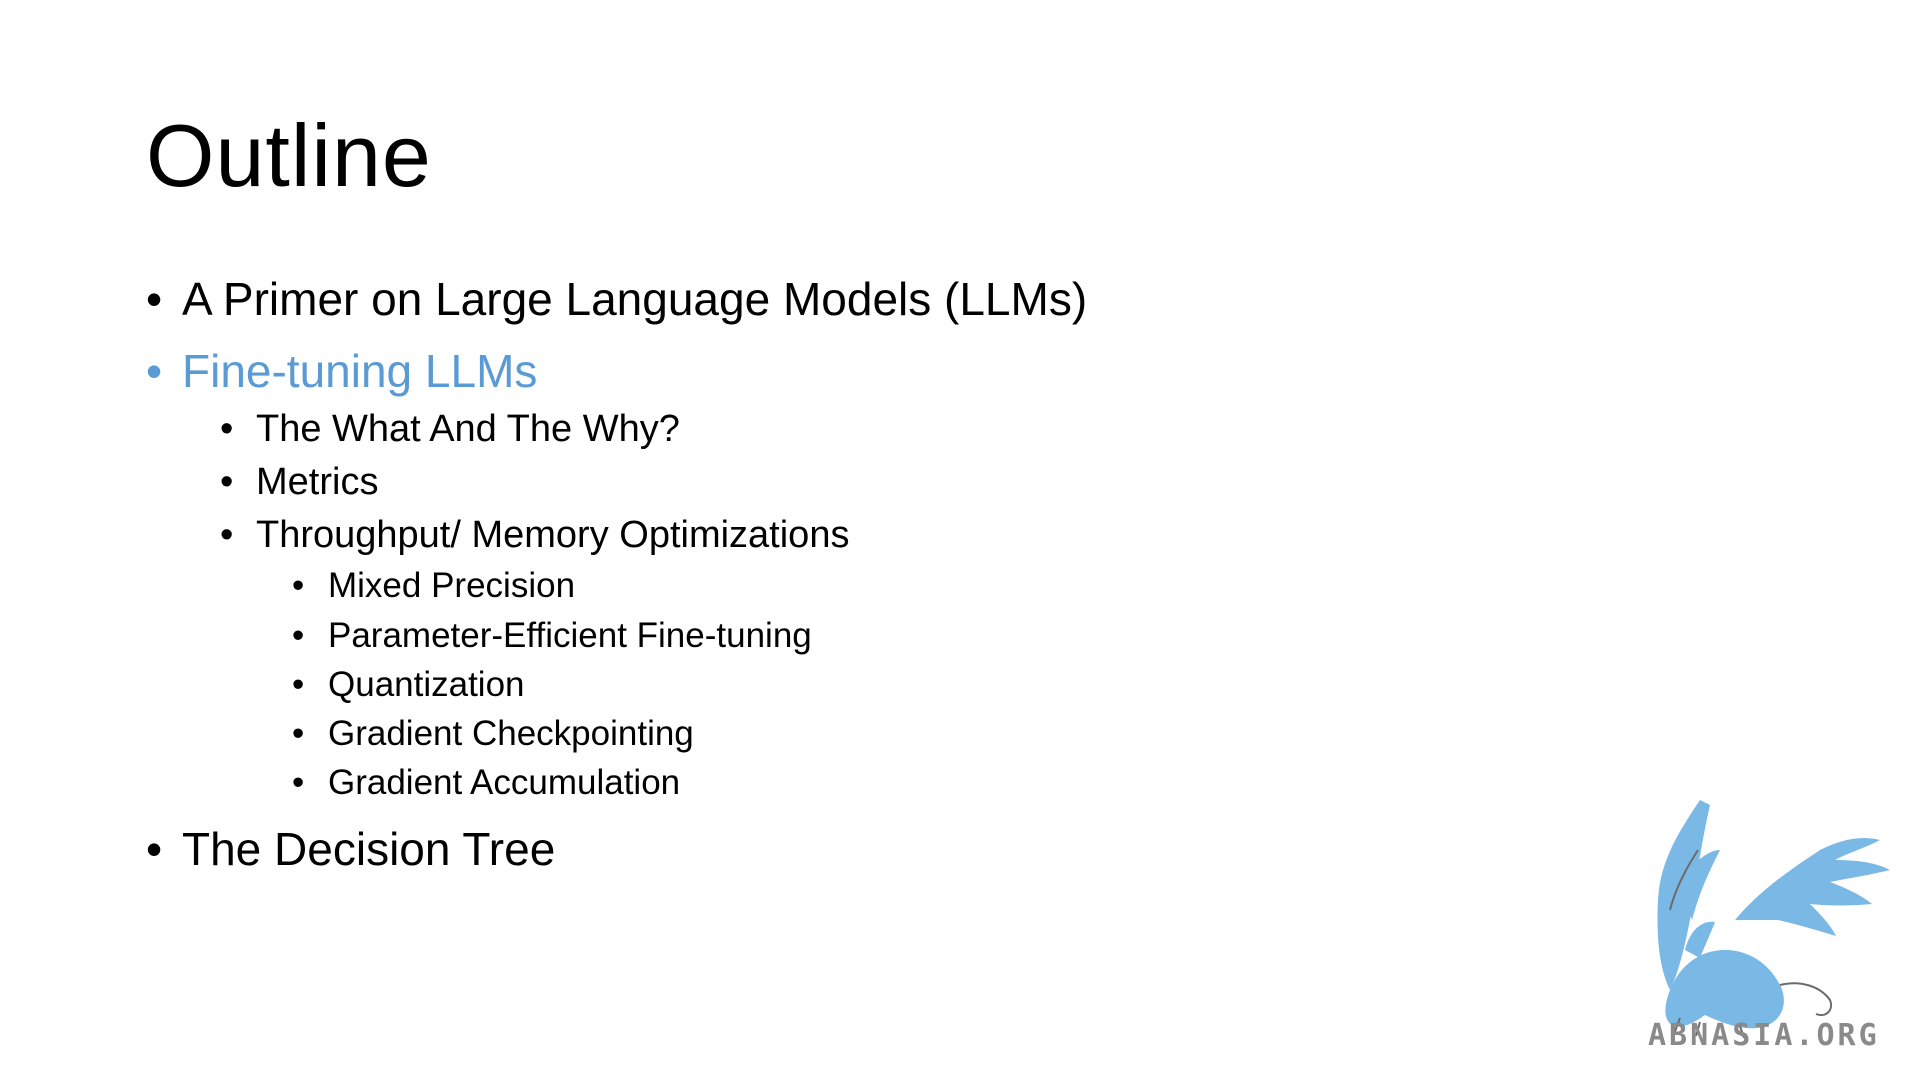 The image size is (1920, 1080). Describe the element at coordinates (452, 585) in the screenshot. I see `bullet-text: Mixed Precision` at that location.